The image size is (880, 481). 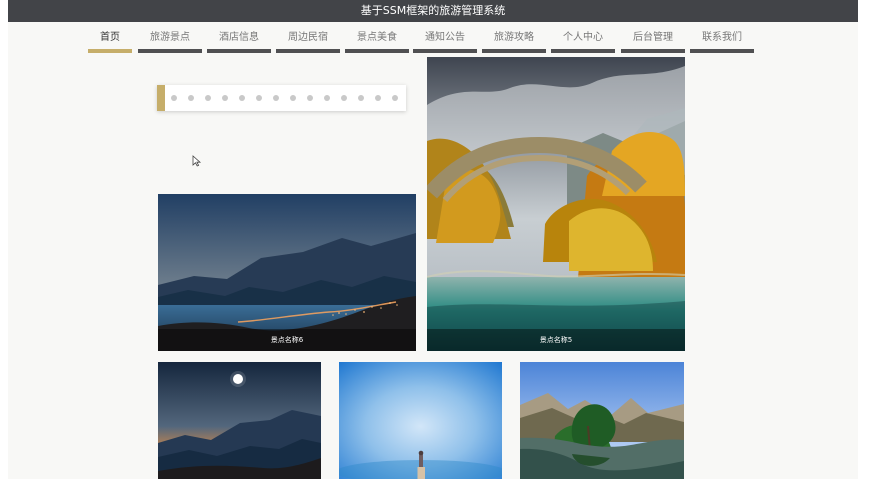 I want to click on nav-contact: 联系我们, so click(x=722, y=40).